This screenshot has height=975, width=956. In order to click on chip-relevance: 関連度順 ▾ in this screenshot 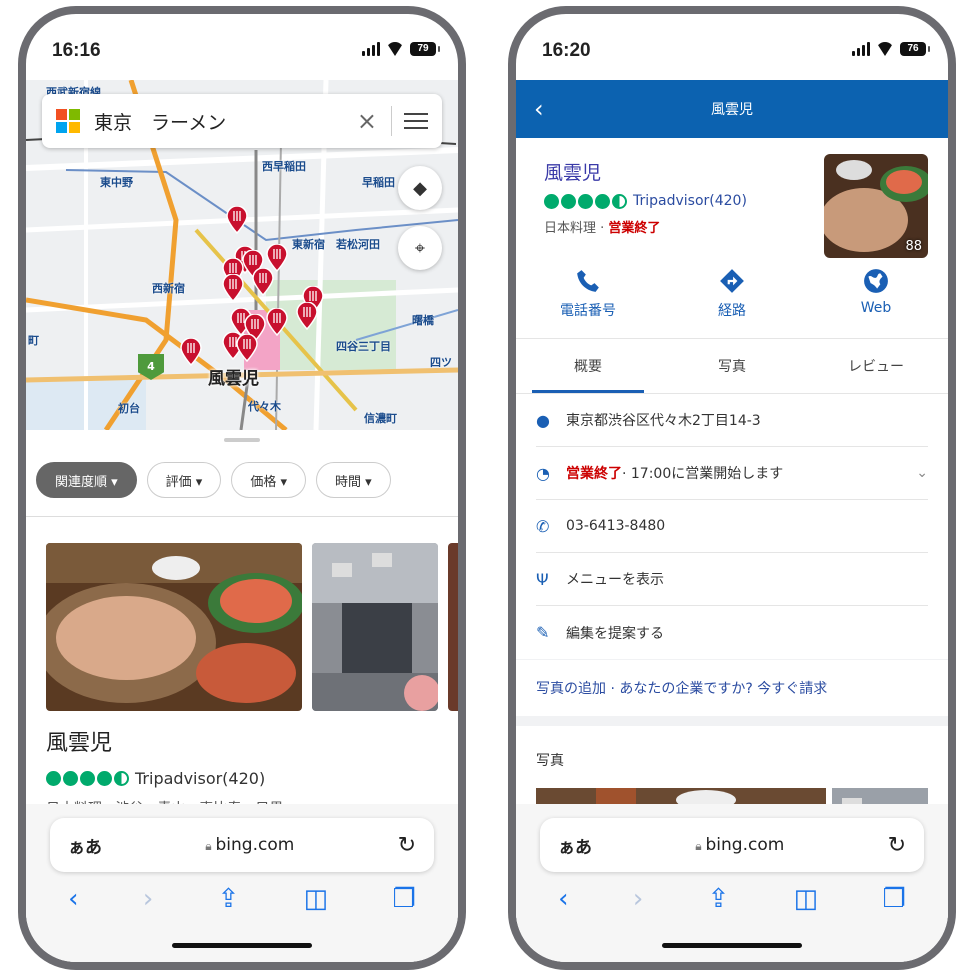, I will do `click(86, 480)`.